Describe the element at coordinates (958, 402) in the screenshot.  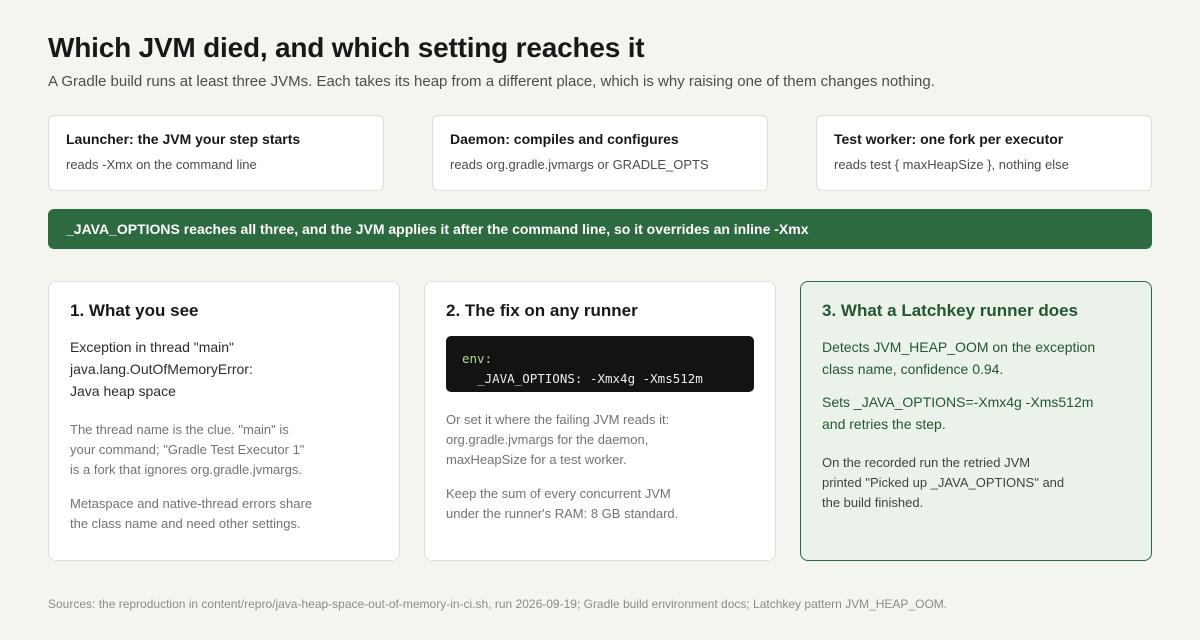
I see `set-line: Sets _JAVA_OPTIONS=-Xmx4g -Xms512m` at that location.